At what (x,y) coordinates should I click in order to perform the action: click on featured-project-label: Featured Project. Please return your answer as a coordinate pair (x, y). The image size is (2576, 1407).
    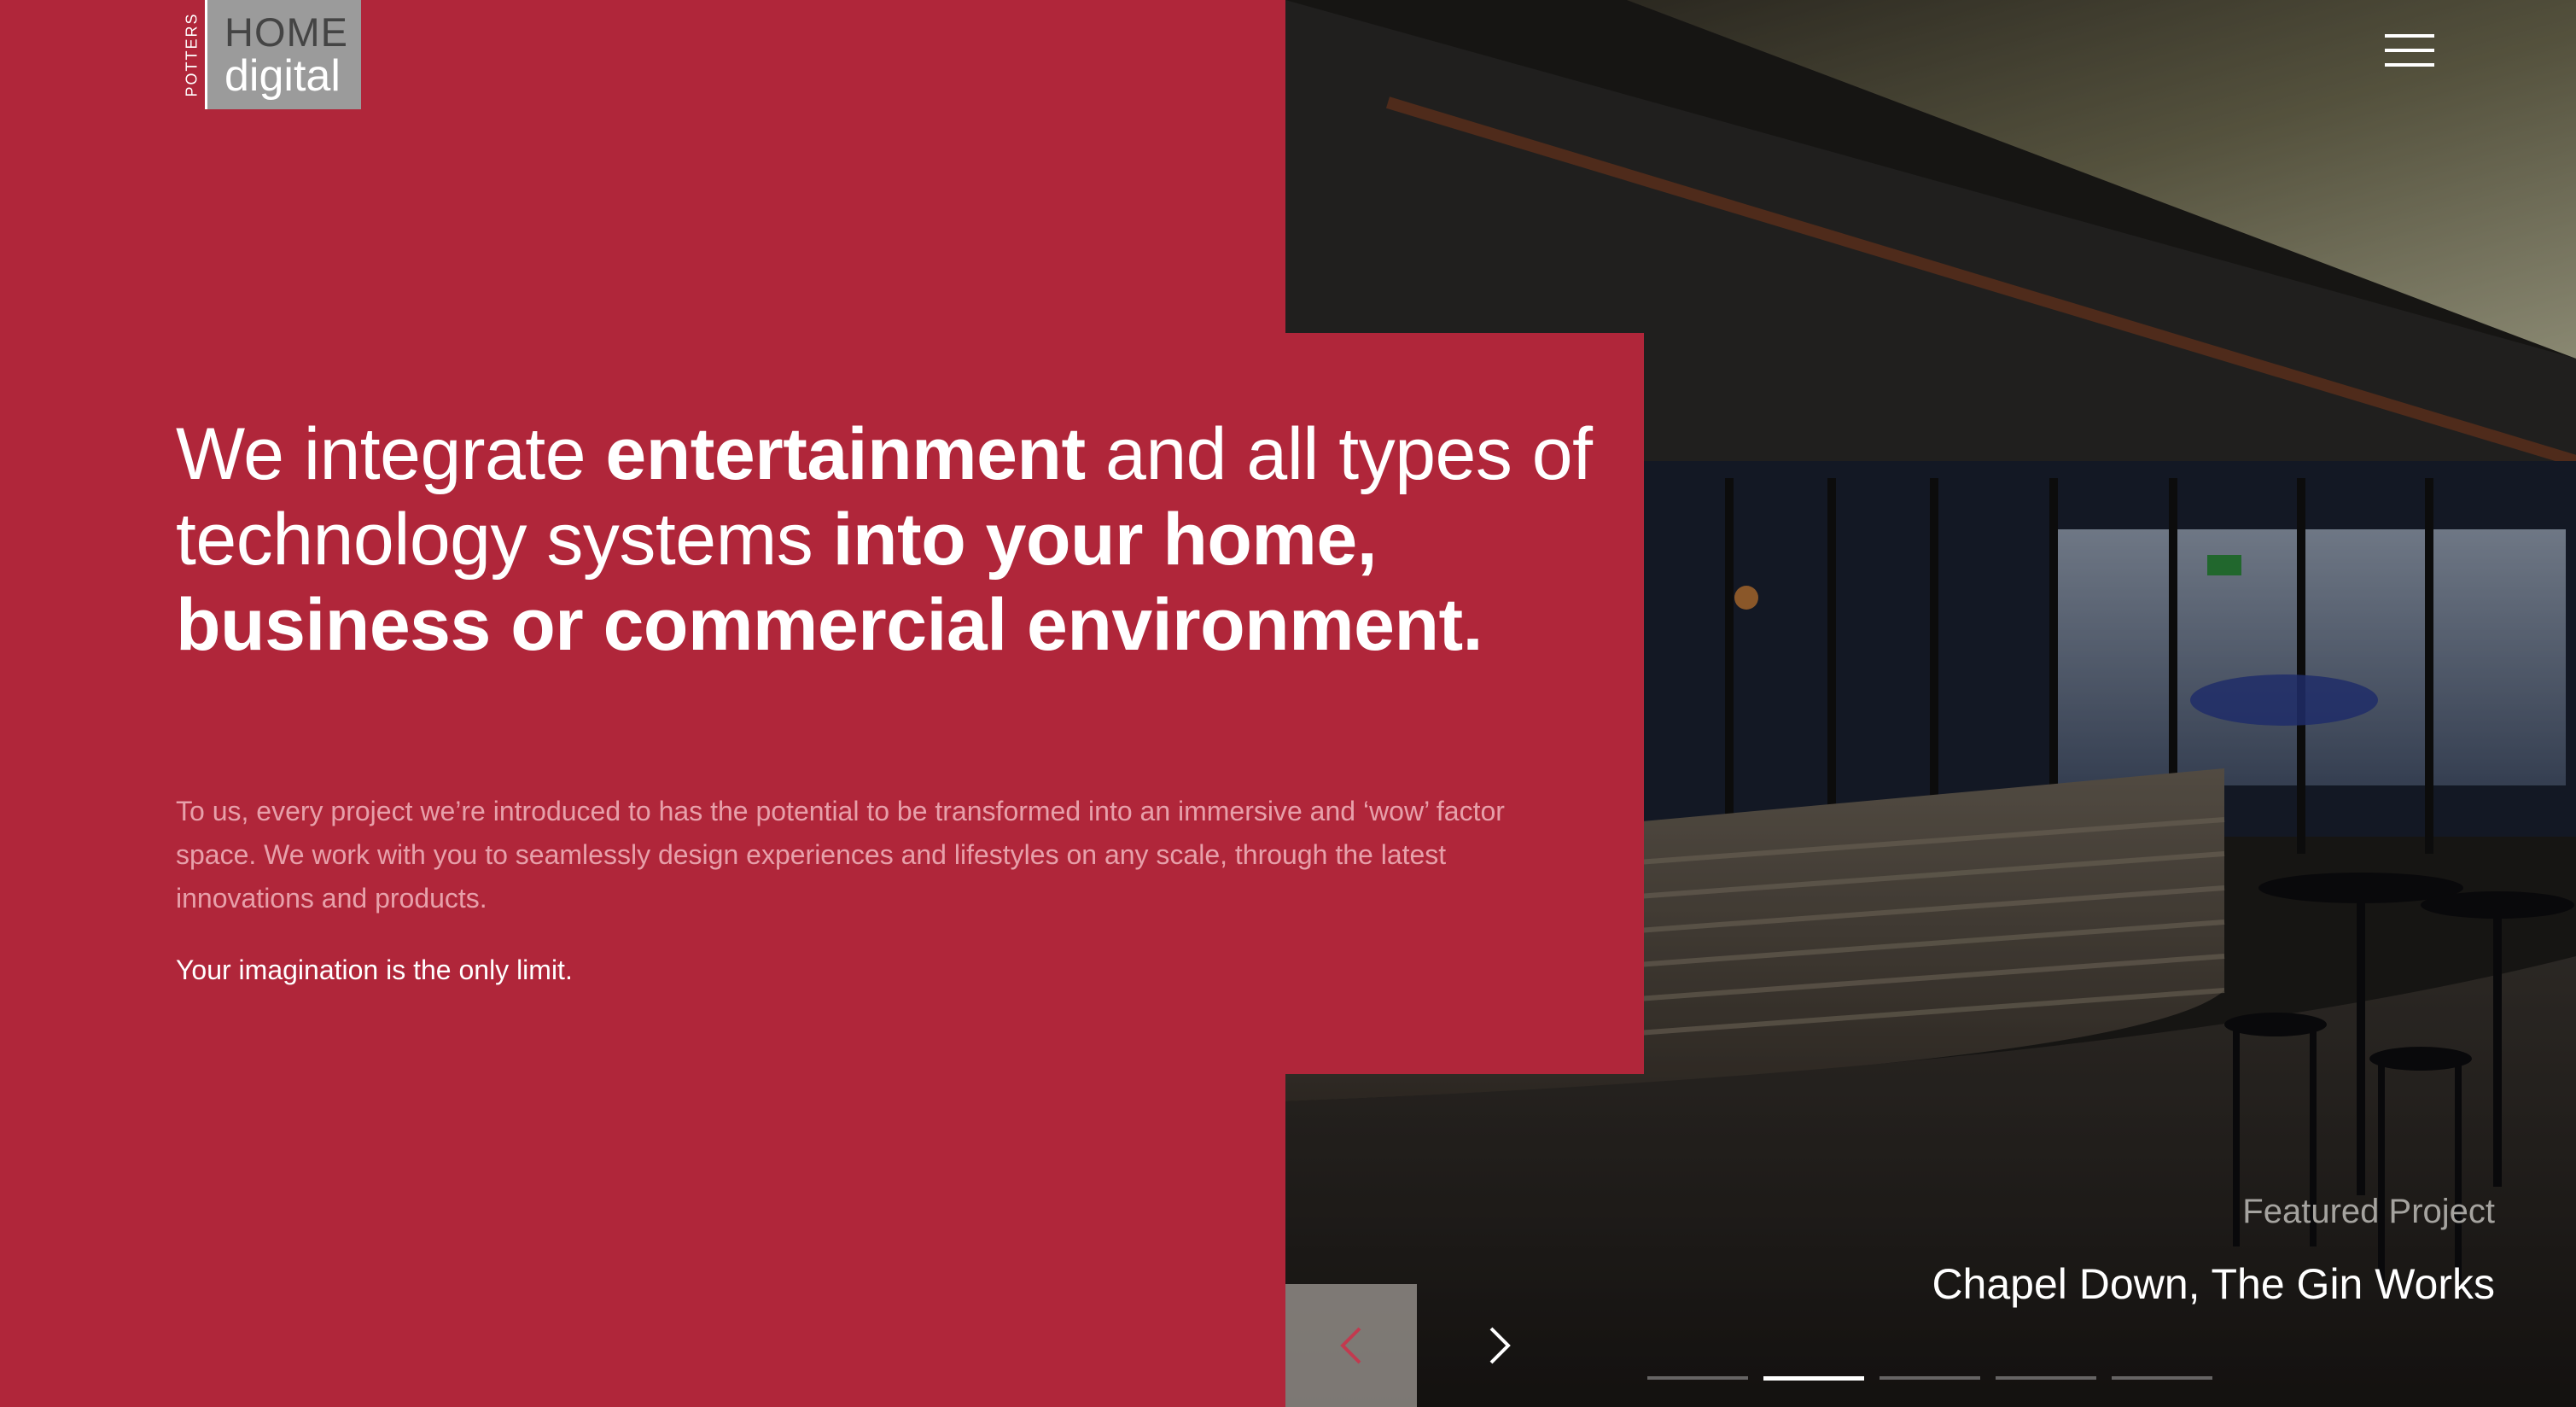
    Looking at the image, I should click on (2368, 1211).